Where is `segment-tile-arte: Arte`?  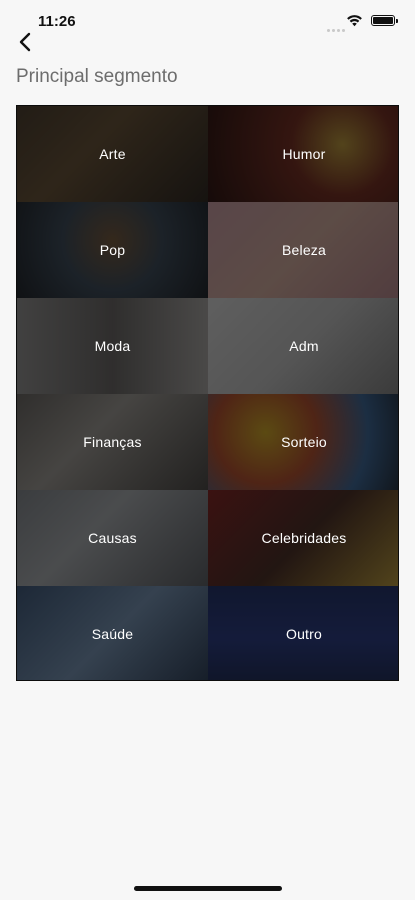
segment-tile-arte: Arte is located at coordinates (112, 154).